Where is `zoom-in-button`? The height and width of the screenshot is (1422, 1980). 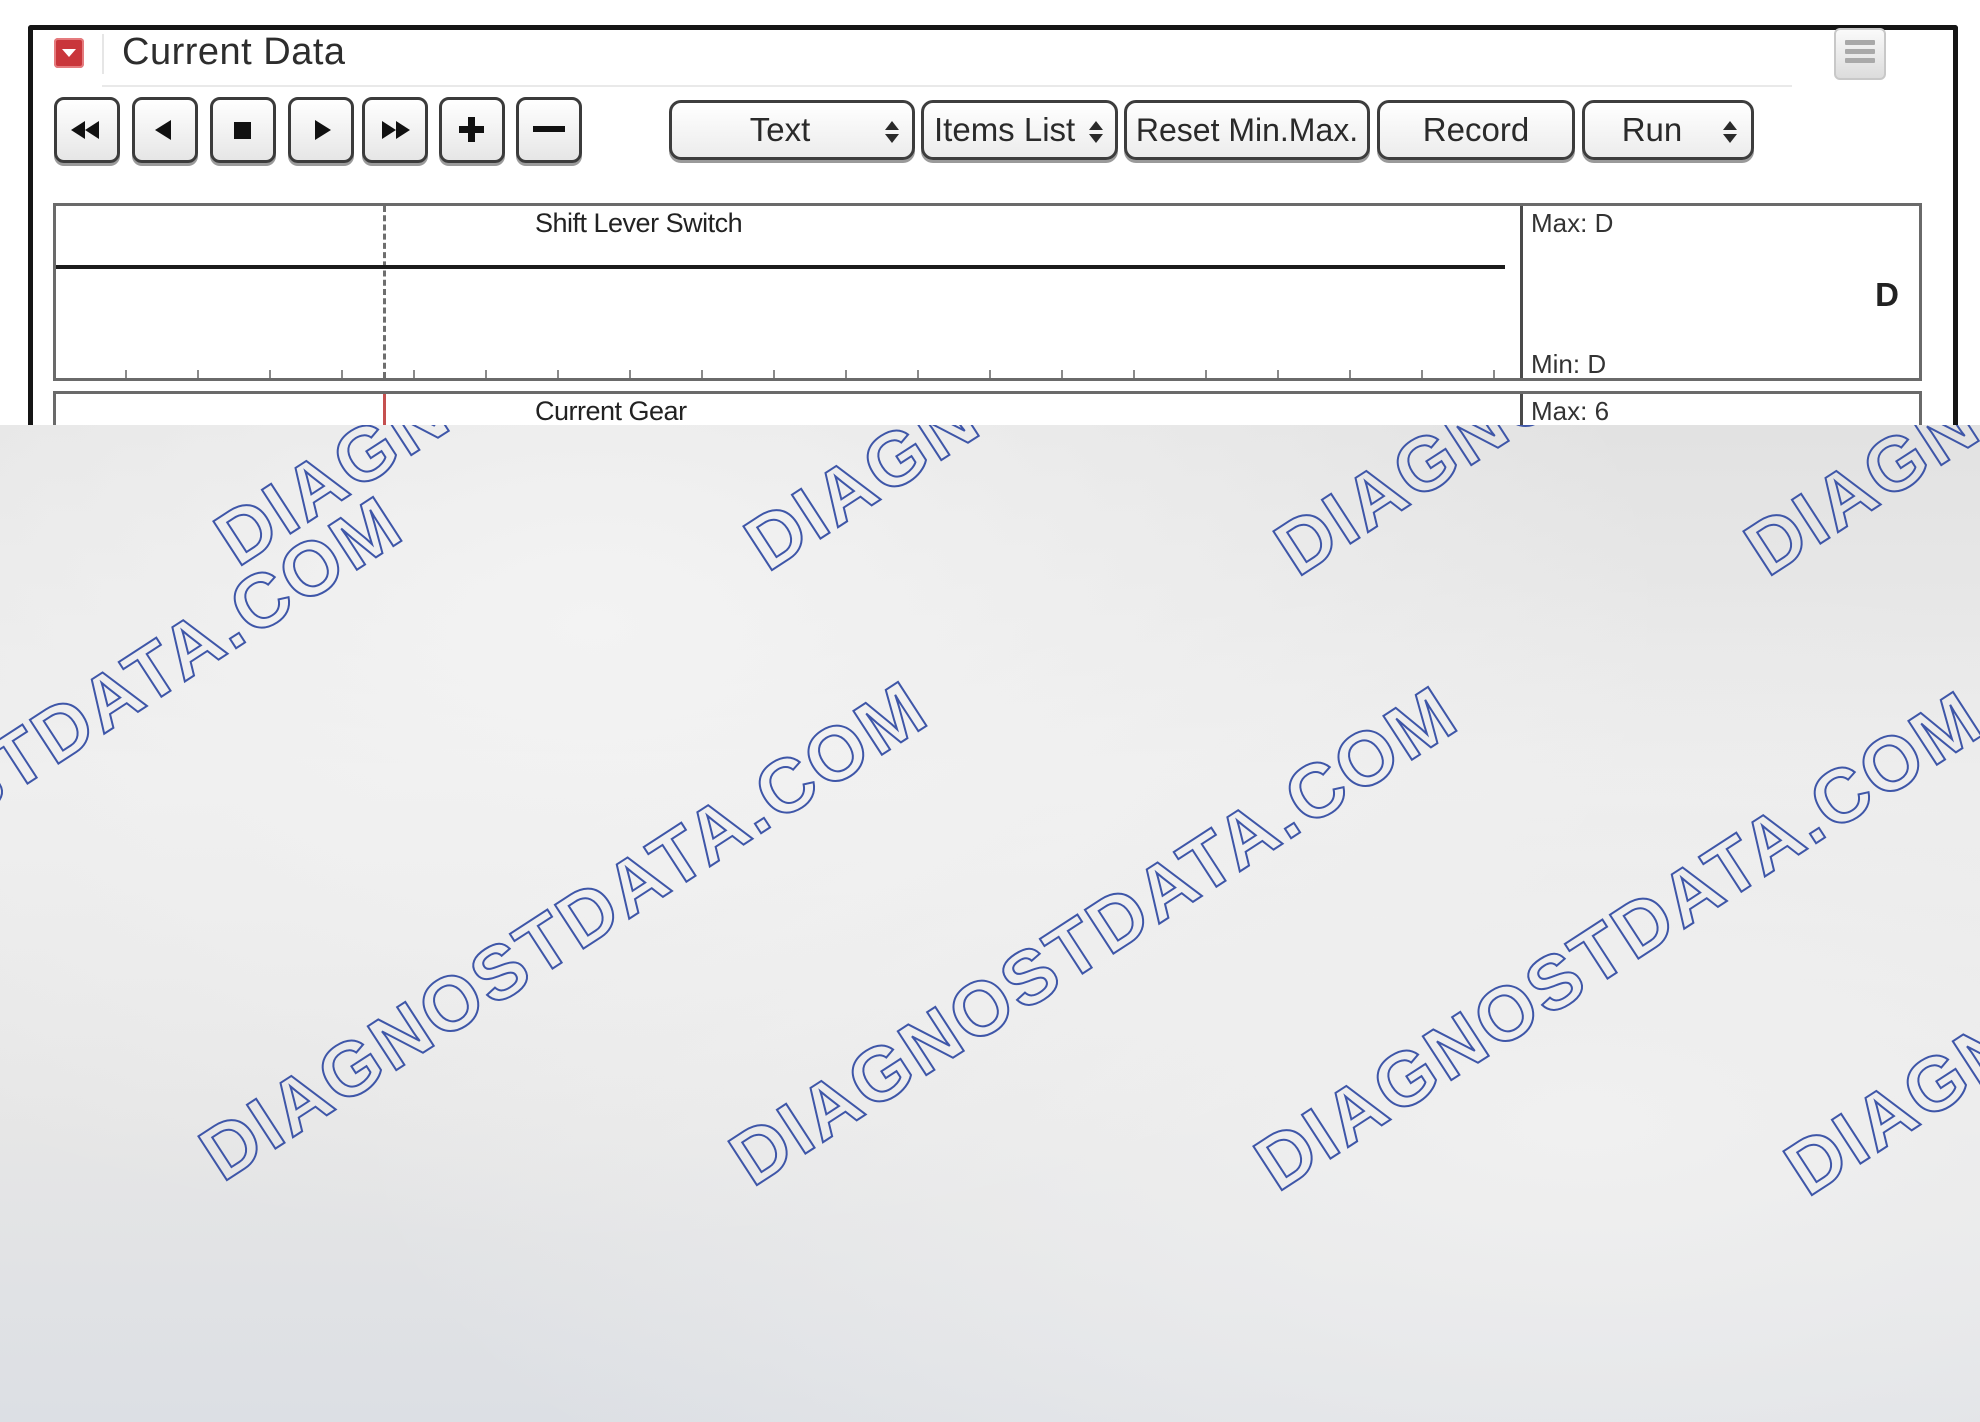
zoom-in-button is located at coordinates (472, 130).